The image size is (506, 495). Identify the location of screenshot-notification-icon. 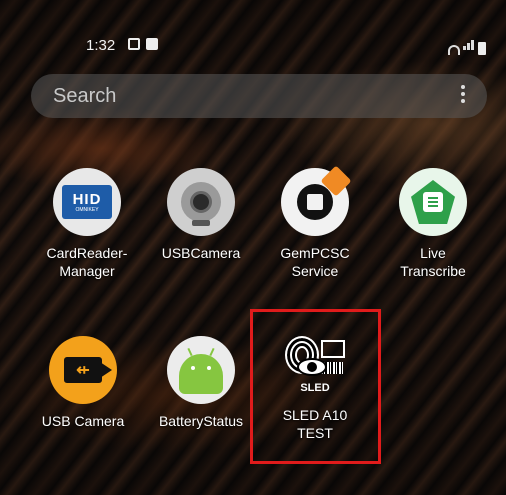
(134, 44).